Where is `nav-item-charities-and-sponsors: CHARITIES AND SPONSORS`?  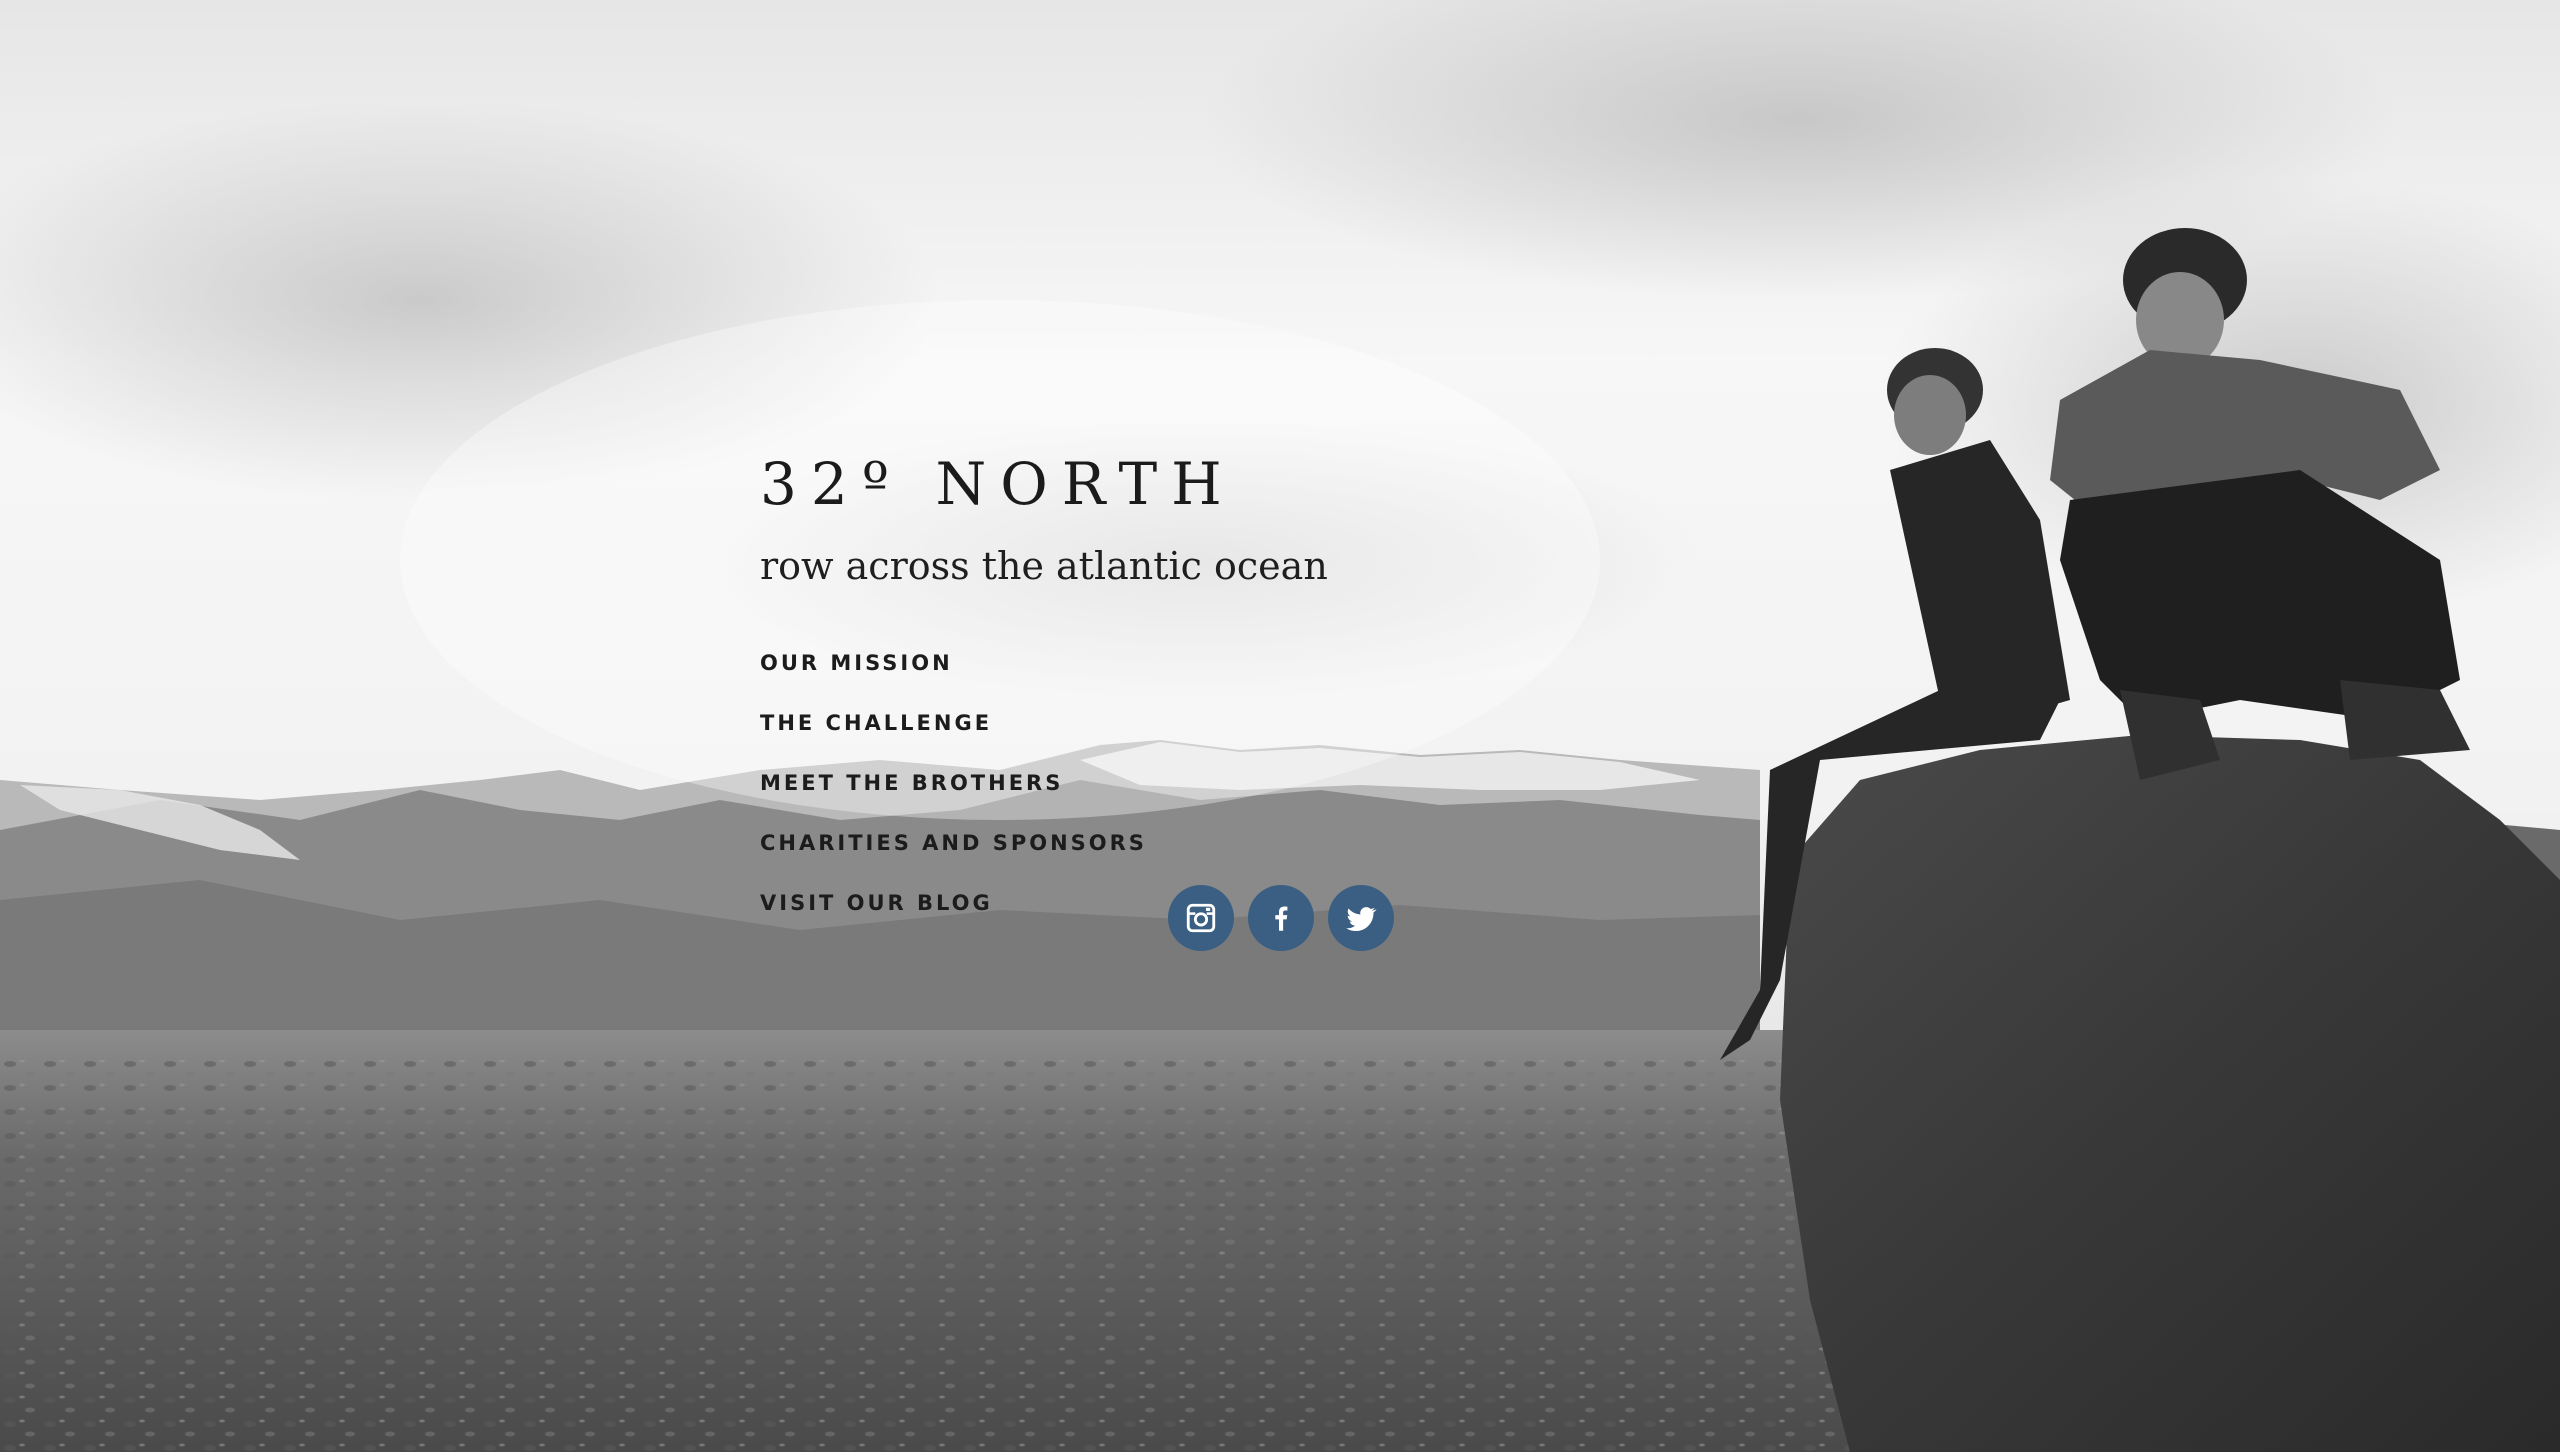
nav-item-charities-and-sponsors: CHARITIES AND SPONSORS is located at coordinates (1210, 860).